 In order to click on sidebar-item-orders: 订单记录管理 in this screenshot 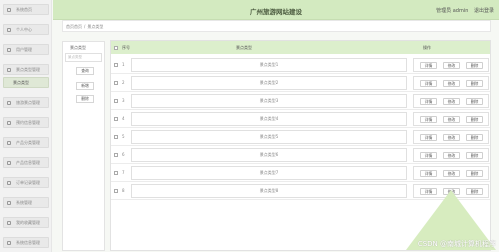, I will do `click(26, 182)`.